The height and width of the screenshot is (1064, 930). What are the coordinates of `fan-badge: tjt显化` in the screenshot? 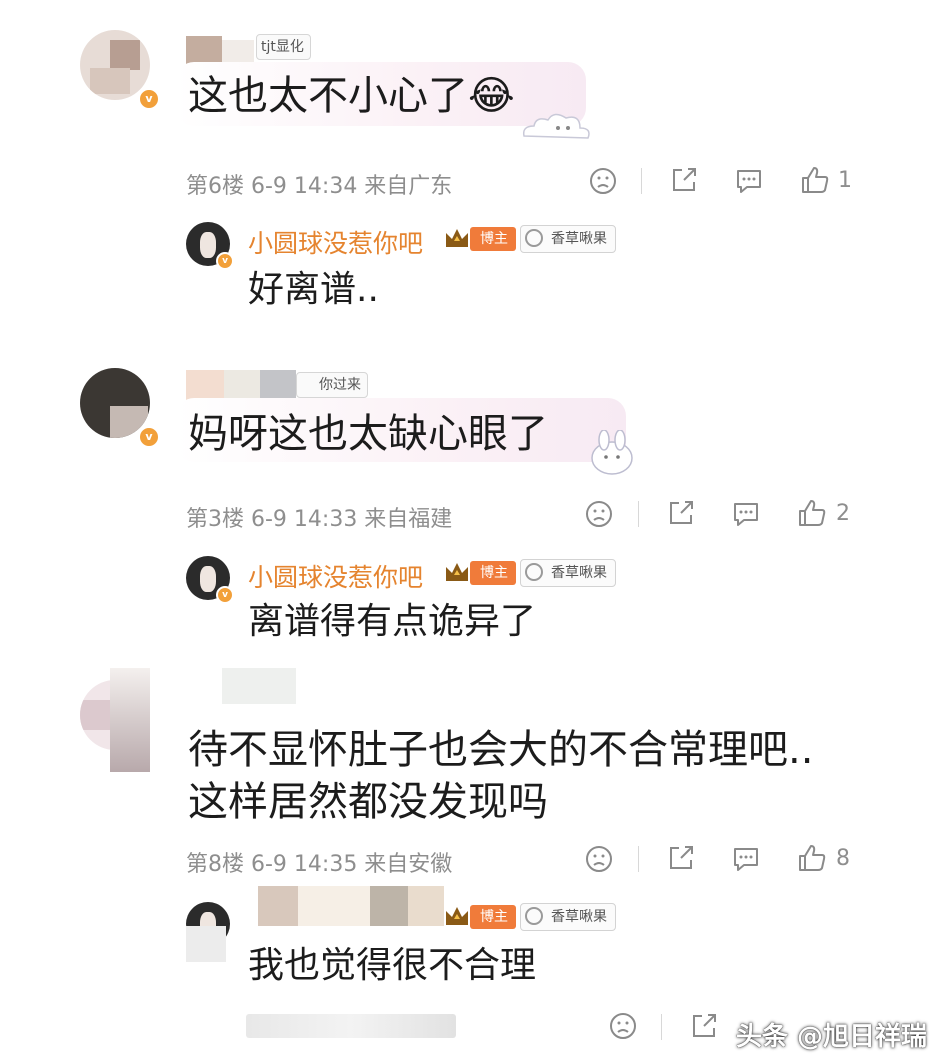 It's located at (283, 47).